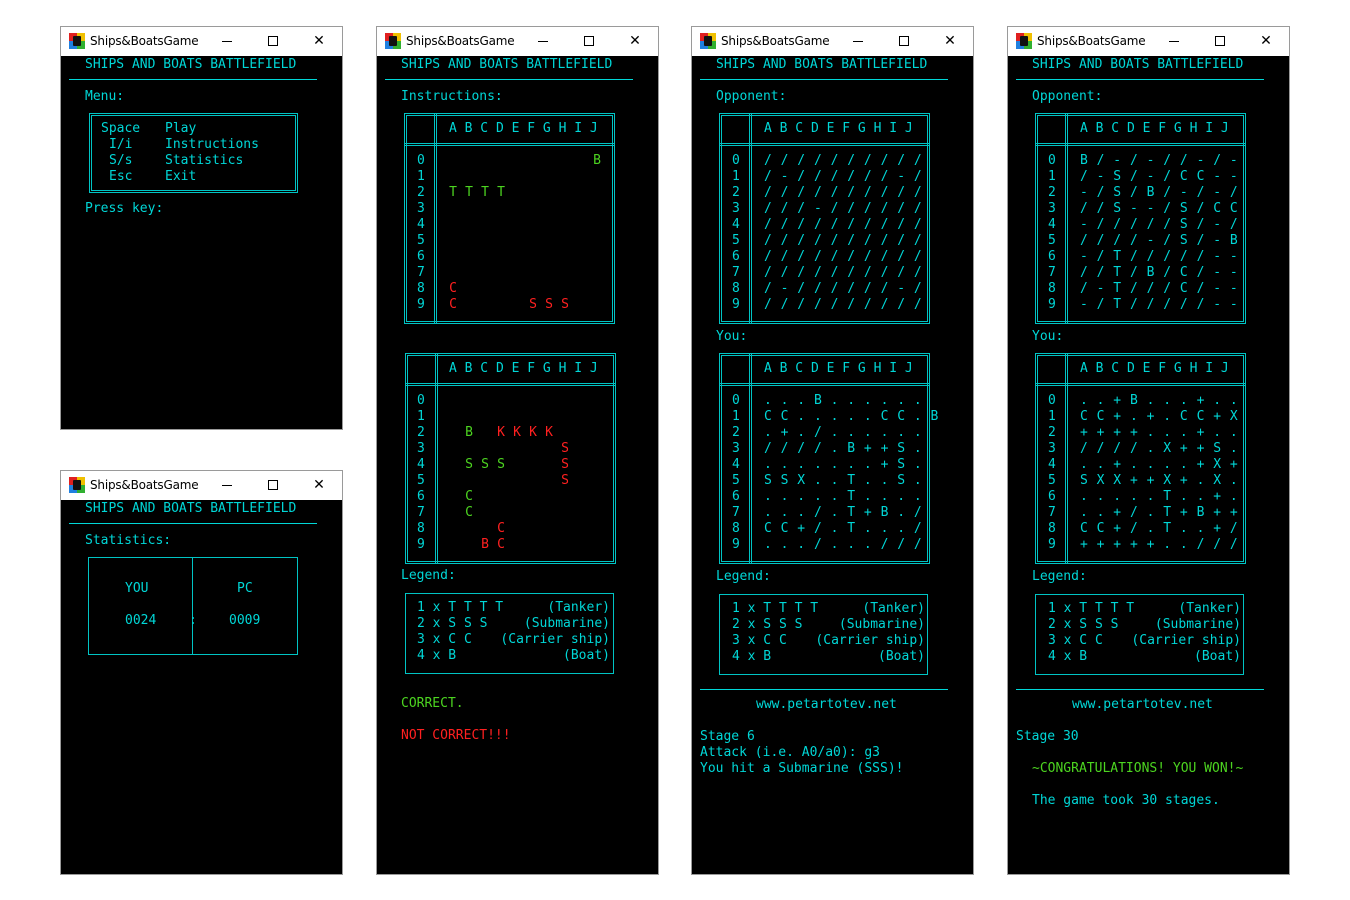 This screenshot has width=1350, height=900. Describe the element at coordinates (1159, 176) in the screenshot. I see `board-row: / - S / - / C C - -` at that location.